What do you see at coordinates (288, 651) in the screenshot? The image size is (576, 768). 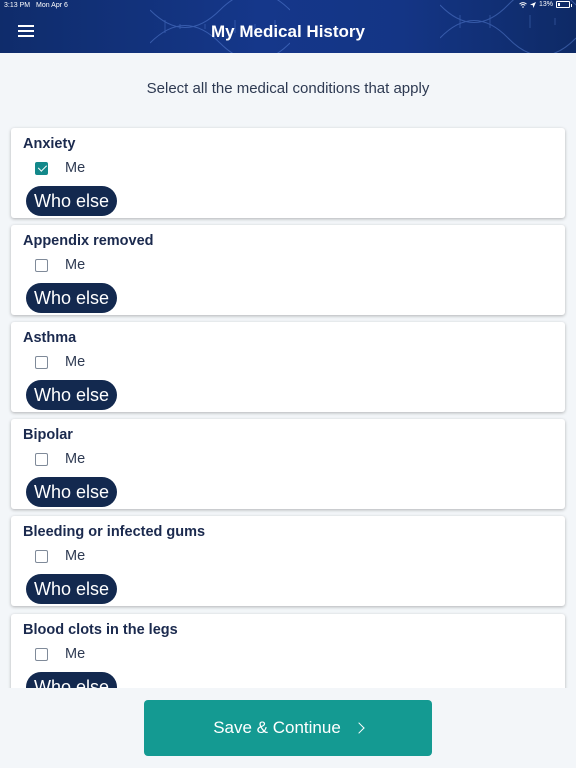 I see `condition-card-blood-clots: Blood clots in the legs Me Who else` at bounding box center [288, 651].